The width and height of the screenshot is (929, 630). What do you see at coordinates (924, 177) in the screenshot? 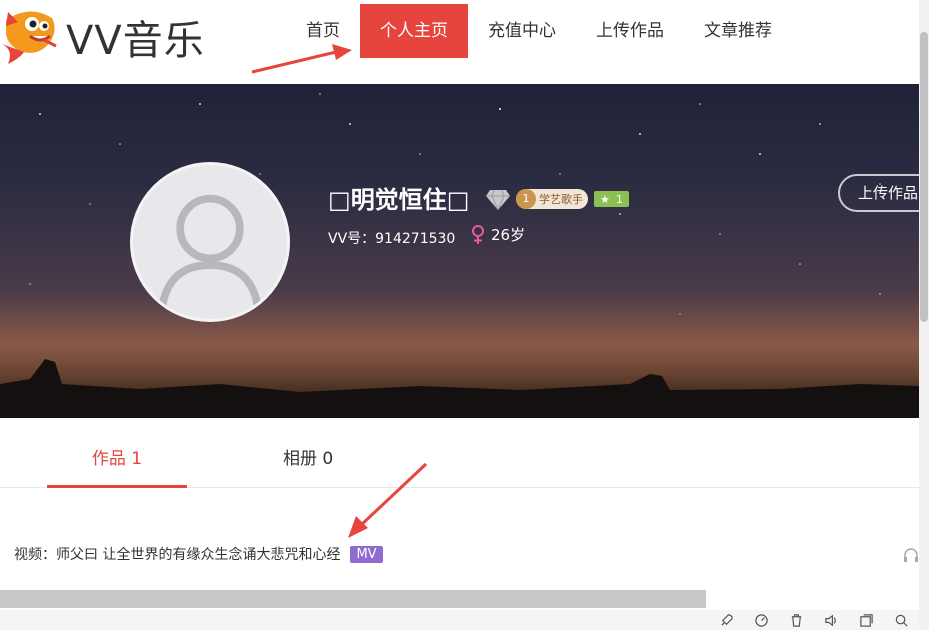
I see `vertical-scrollbar-thumb` at bounding box center [924, 177].